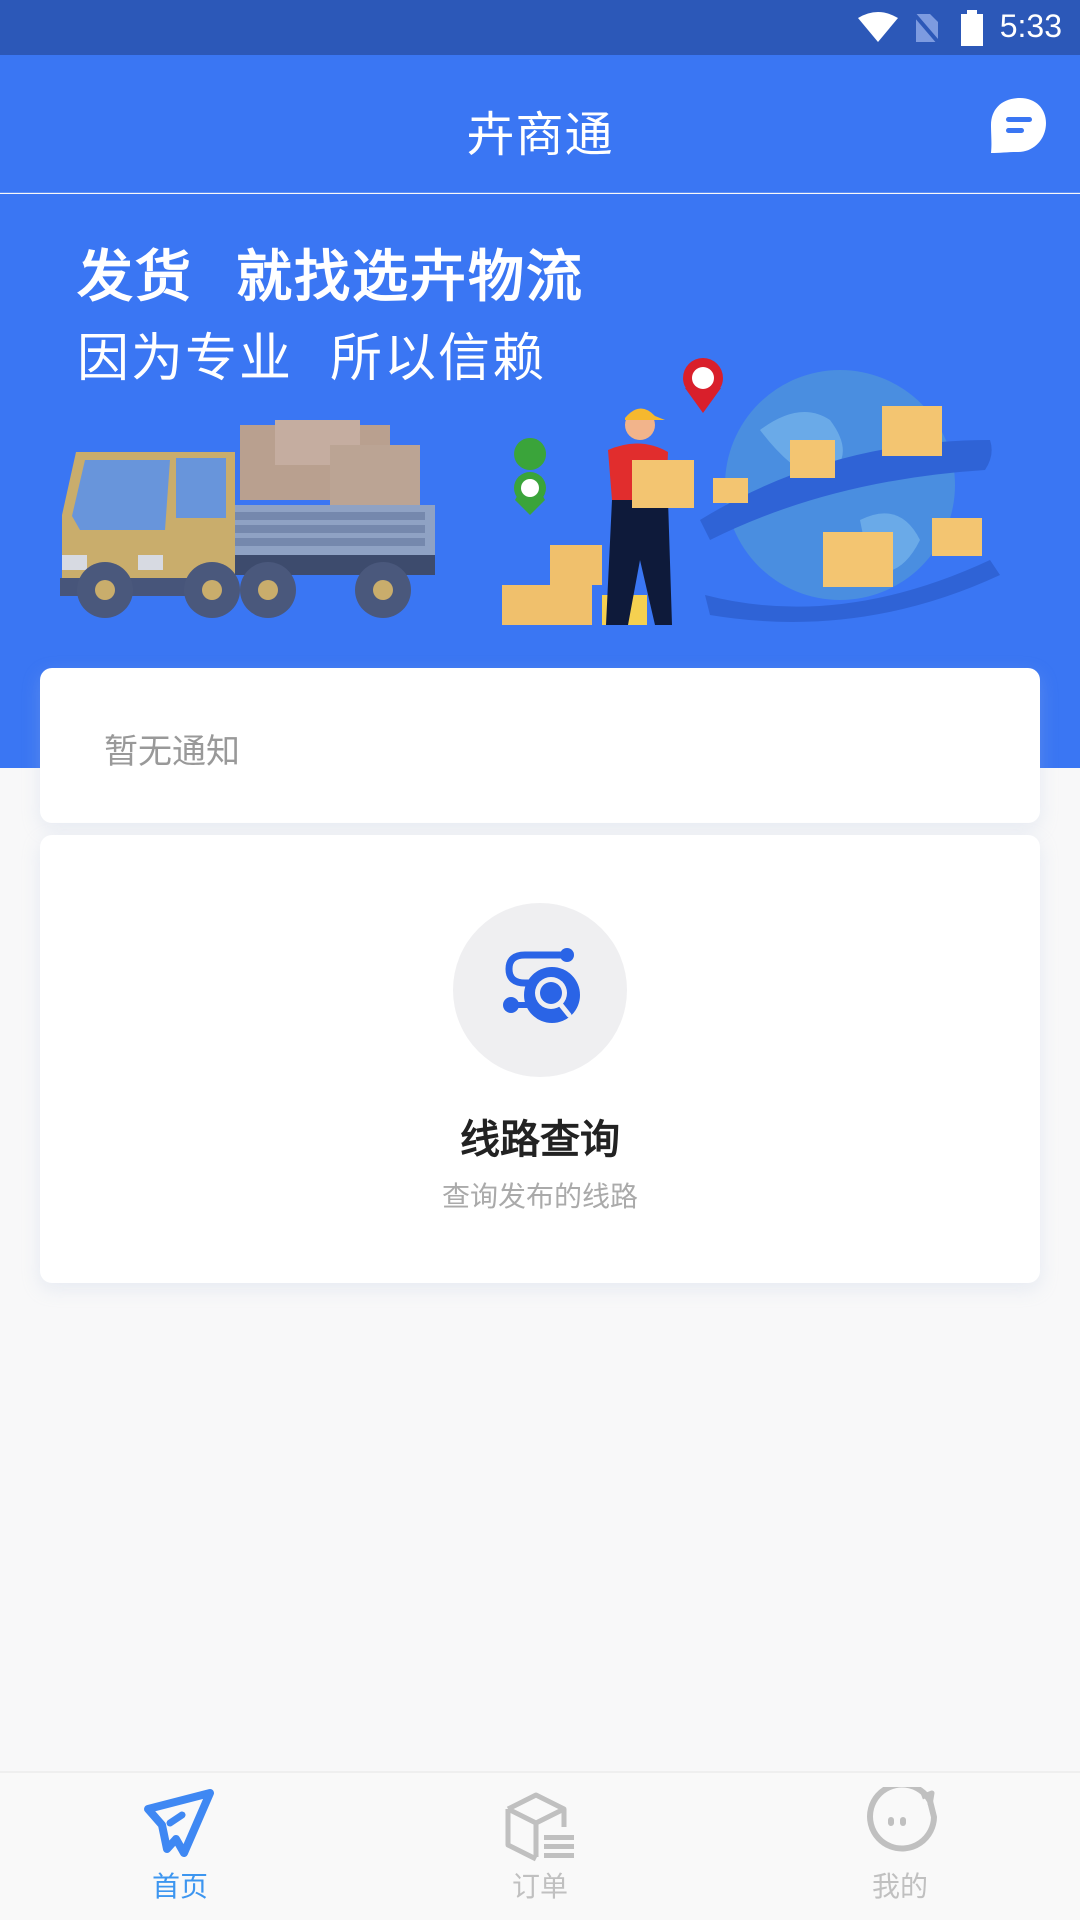  Describe the element at coordinates (540, 745) in the screenshot. I see `notice-card: 暂无通知` at that location.